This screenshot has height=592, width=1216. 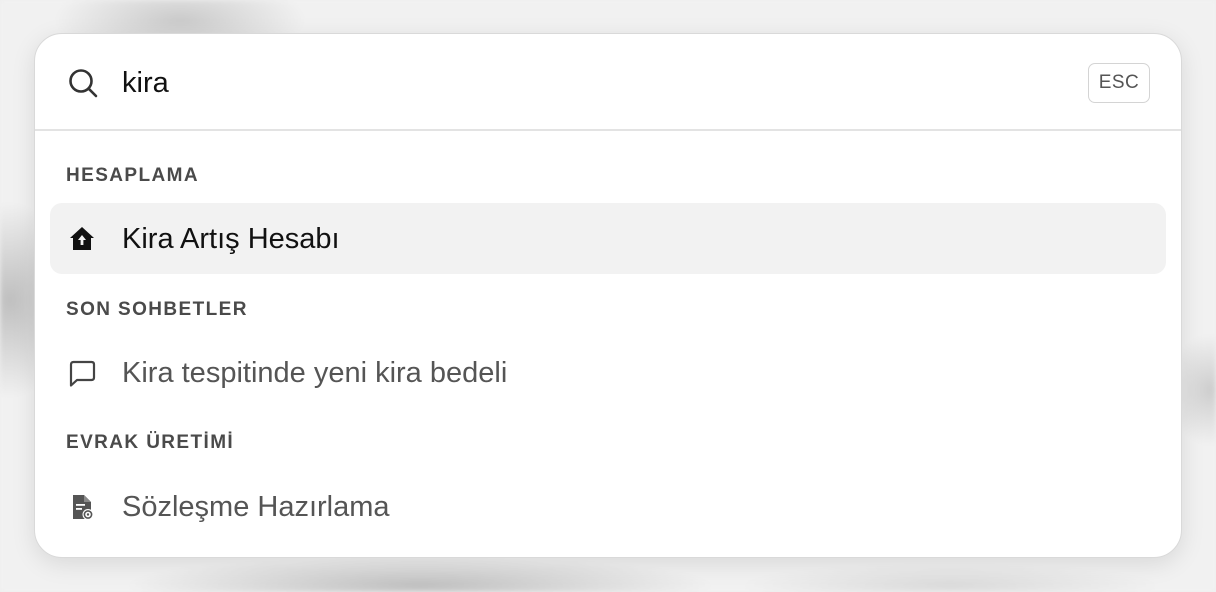 I want to click on section-title-son-sohbetler: SON SOHBETLER, so click(x=157, y=309).